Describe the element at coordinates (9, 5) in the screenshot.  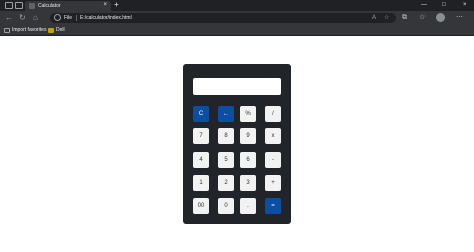
I see `workspaces-icon` at that location.